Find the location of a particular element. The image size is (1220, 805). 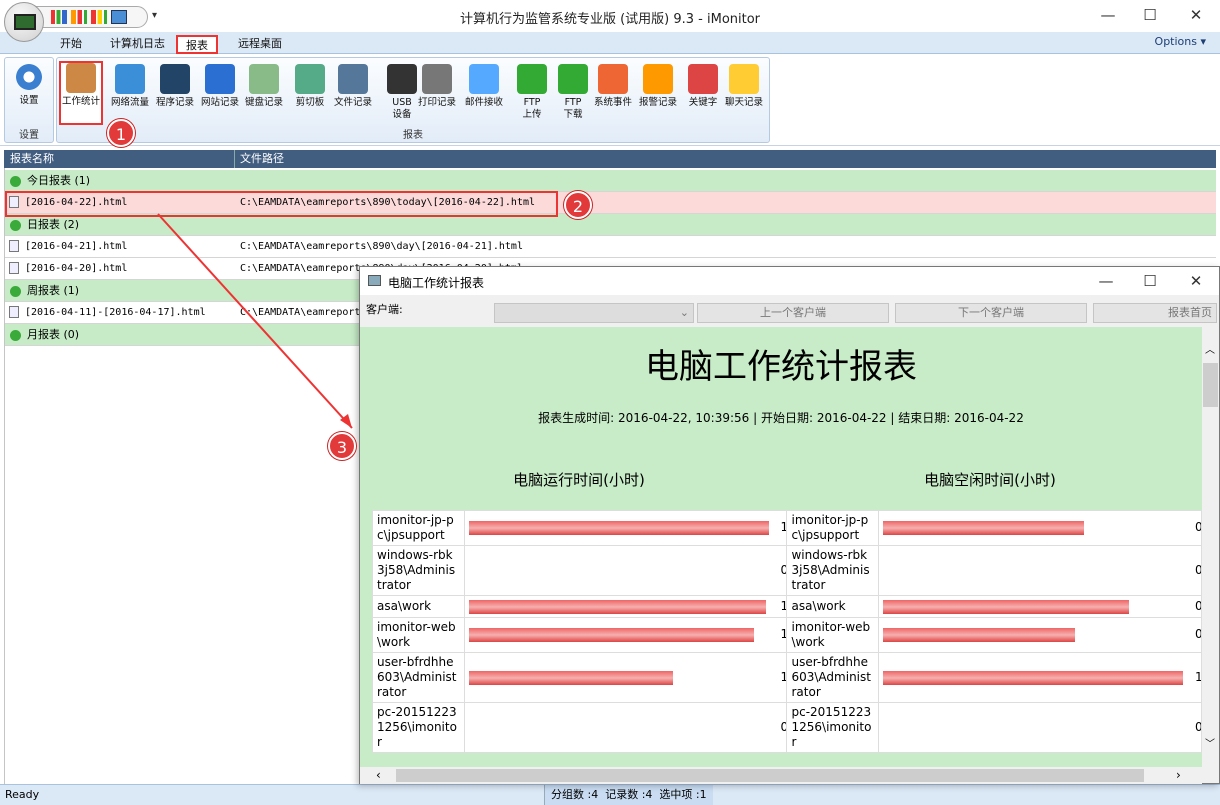

chevron-down-icon: ⌄ is located at coordinates (684, 312).